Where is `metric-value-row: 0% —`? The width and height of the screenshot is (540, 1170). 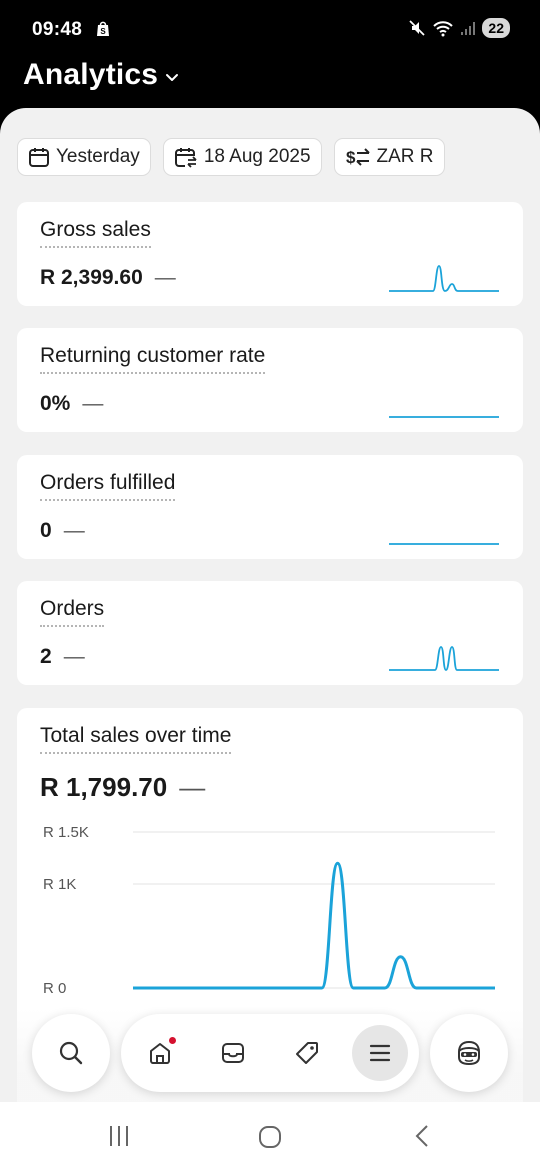 metric-value-row: 0% — is located at coordinates (71, 404).